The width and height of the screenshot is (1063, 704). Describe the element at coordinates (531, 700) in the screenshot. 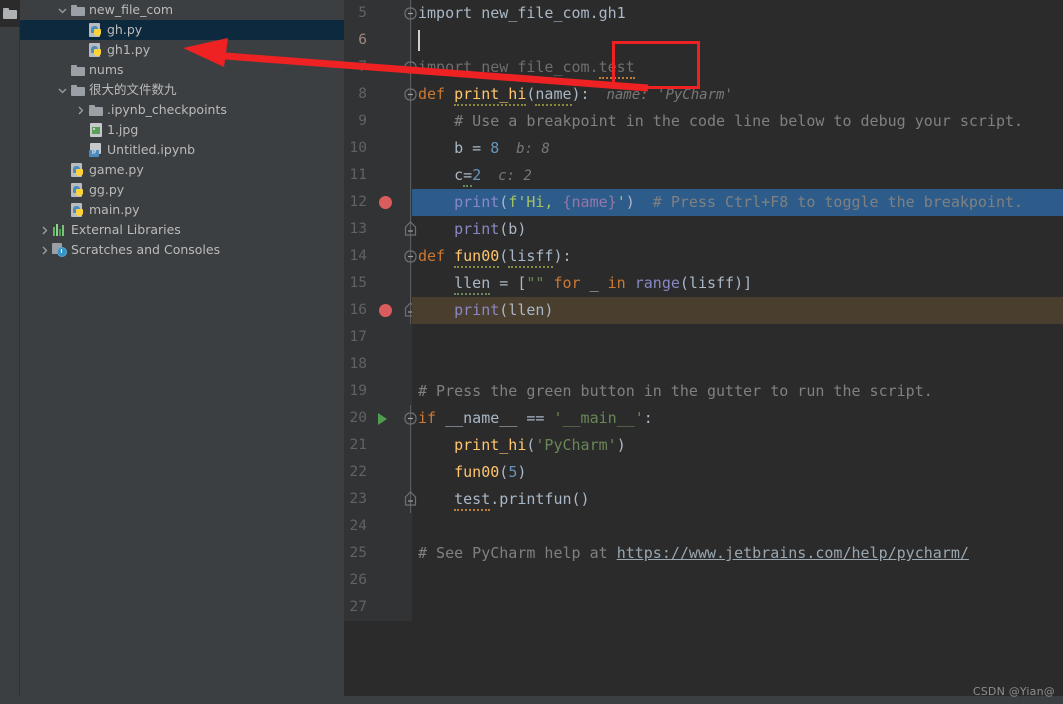

I see `bottom-bar` at that location.